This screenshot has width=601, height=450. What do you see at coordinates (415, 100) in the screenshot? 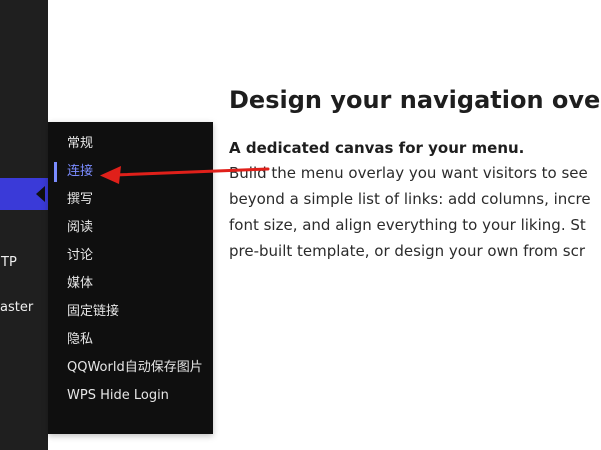
I see `page-heading: Design your navigation overlay` at bounding box center [415, 100].